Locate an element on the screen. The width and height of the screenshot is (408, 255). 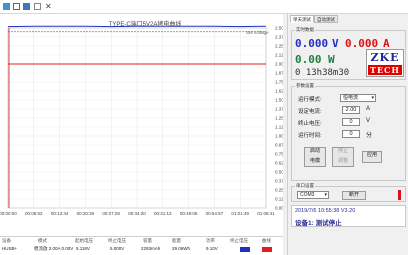
status-value: 9.10V is located at coordinates (212, 248).